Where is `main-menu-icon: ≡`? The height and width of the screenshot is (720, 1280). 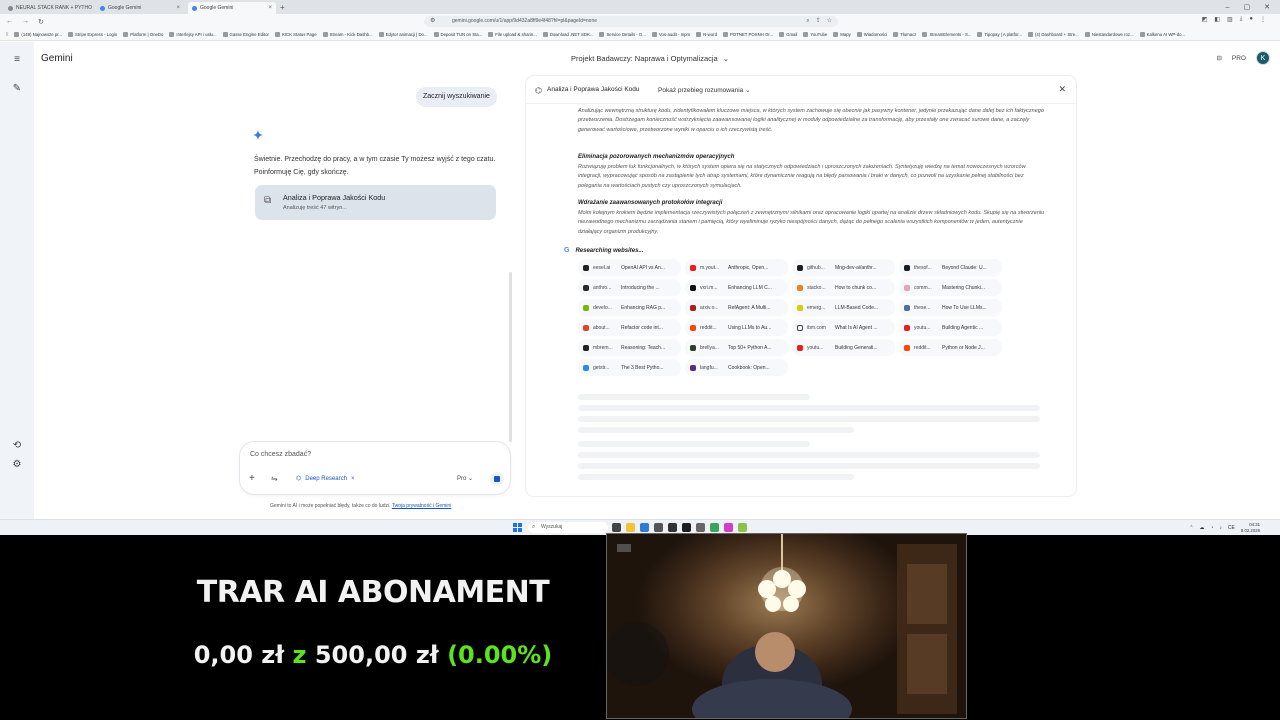 main-menu-icon: ≡ is located at coordinates (17, 60).